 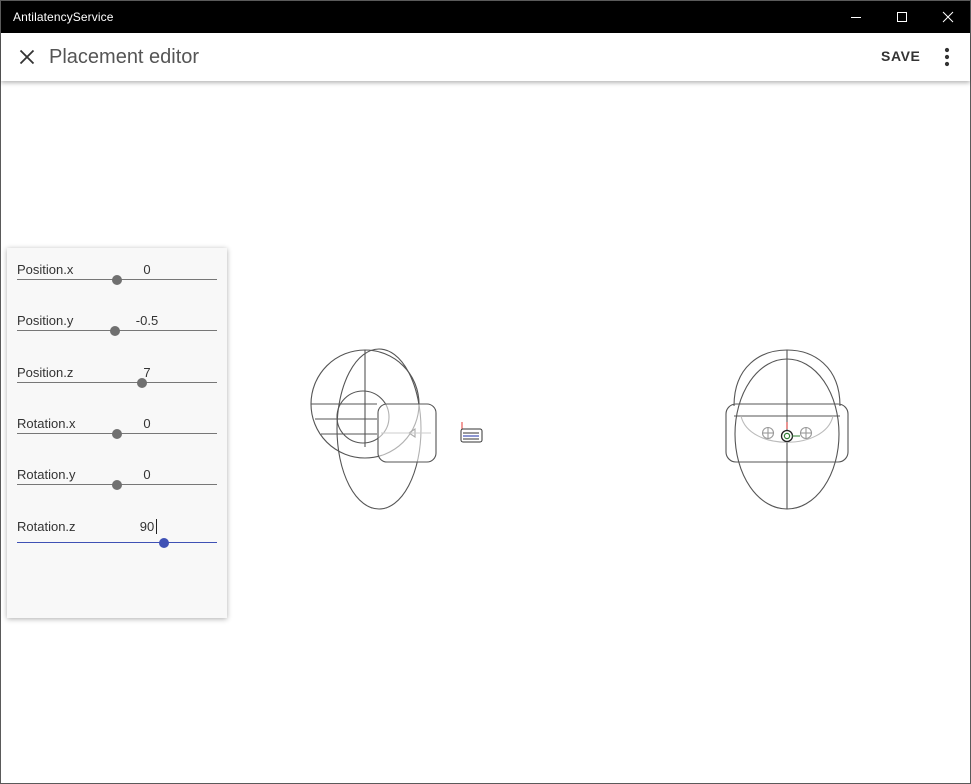 I want to click on rotation-z-input: 90, so click(x=147, y=526).